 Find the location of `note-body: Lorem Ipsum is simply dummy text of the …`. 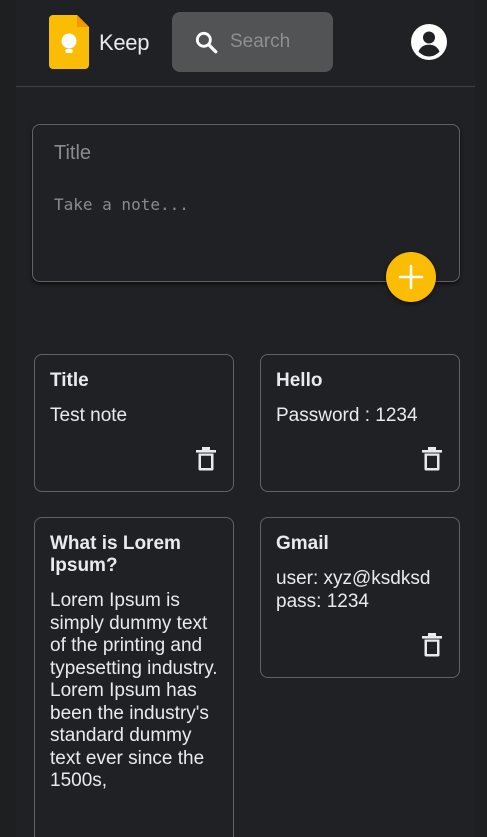

note-body: Lorem Ipsum is simply dummy text of the … is located at coordinates (134, 690).